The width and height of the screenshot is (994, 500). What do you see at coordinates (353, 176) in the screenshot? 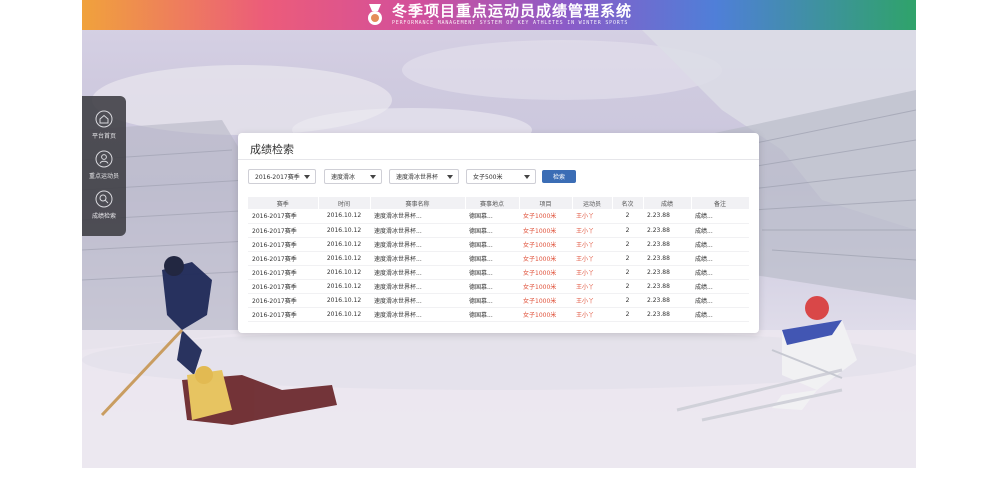
I see `sport-select: 速度滑冰` at bounding box center [353, 176].